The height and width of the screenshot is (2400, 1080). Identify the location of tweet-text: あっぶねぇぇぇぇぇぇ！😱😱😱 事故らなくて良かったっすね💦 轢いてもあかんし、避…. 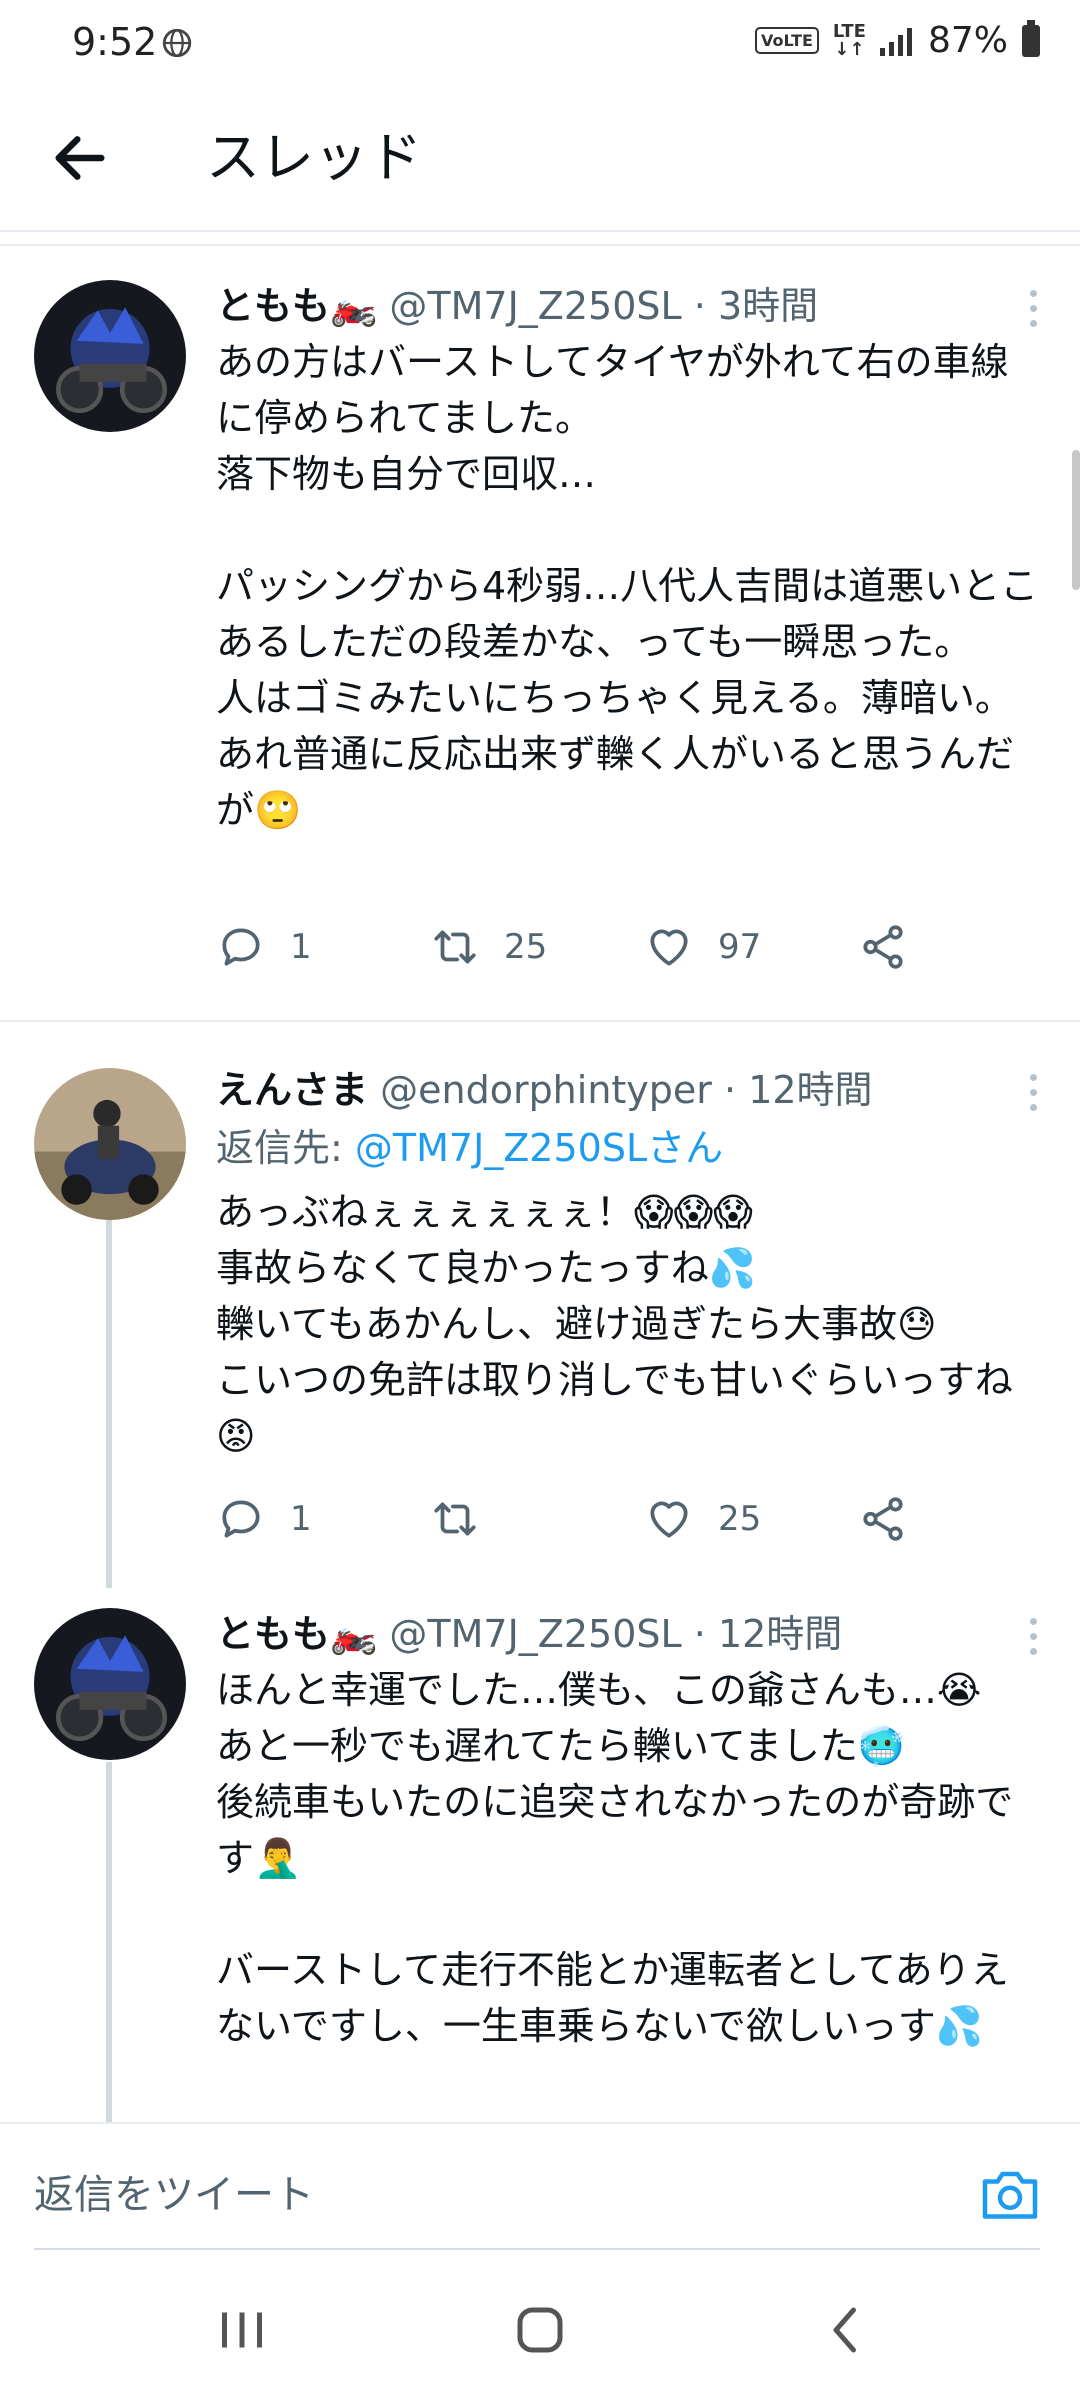
(614, 1324).